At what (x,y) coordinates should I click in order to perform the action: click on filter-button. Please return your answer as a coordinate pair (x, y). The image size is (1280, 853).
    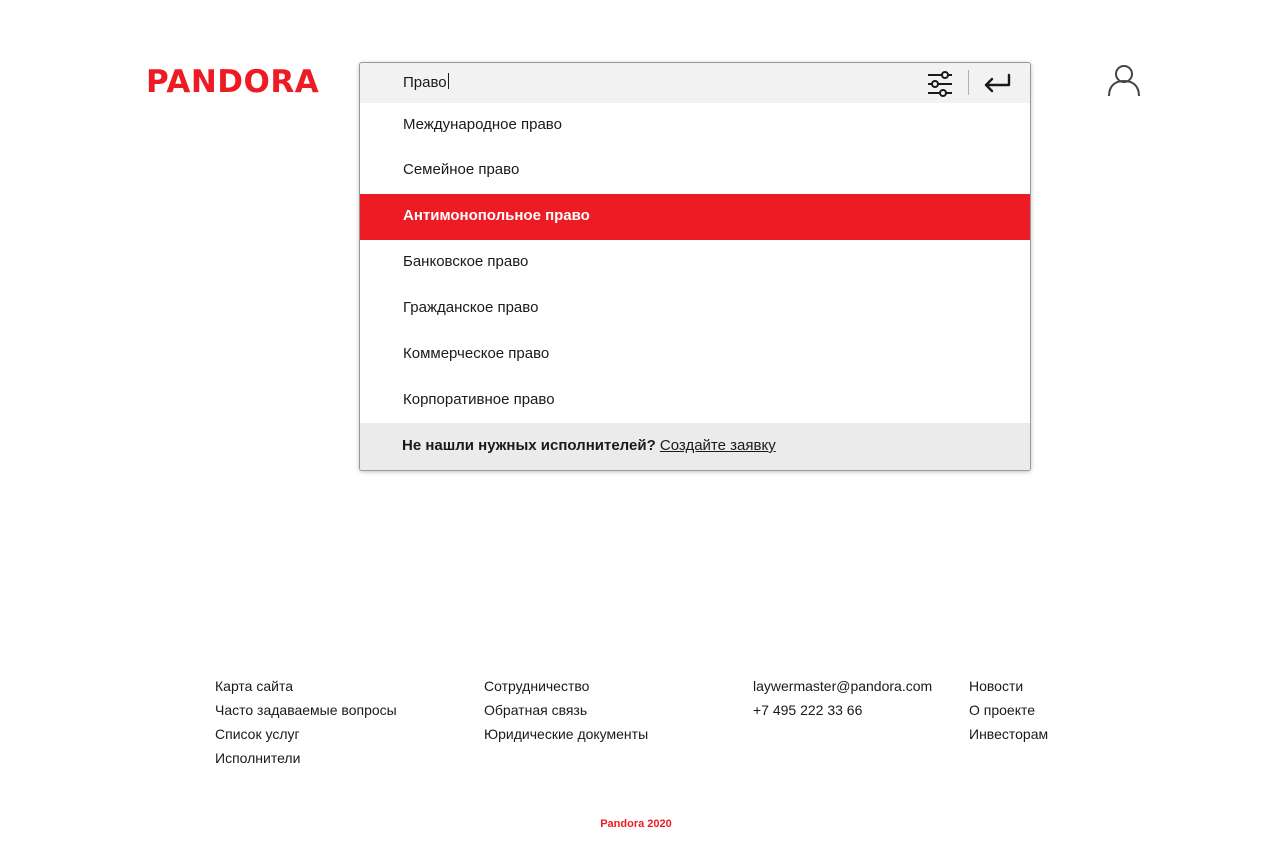
    Looking at the image, I should click on (940, 84).